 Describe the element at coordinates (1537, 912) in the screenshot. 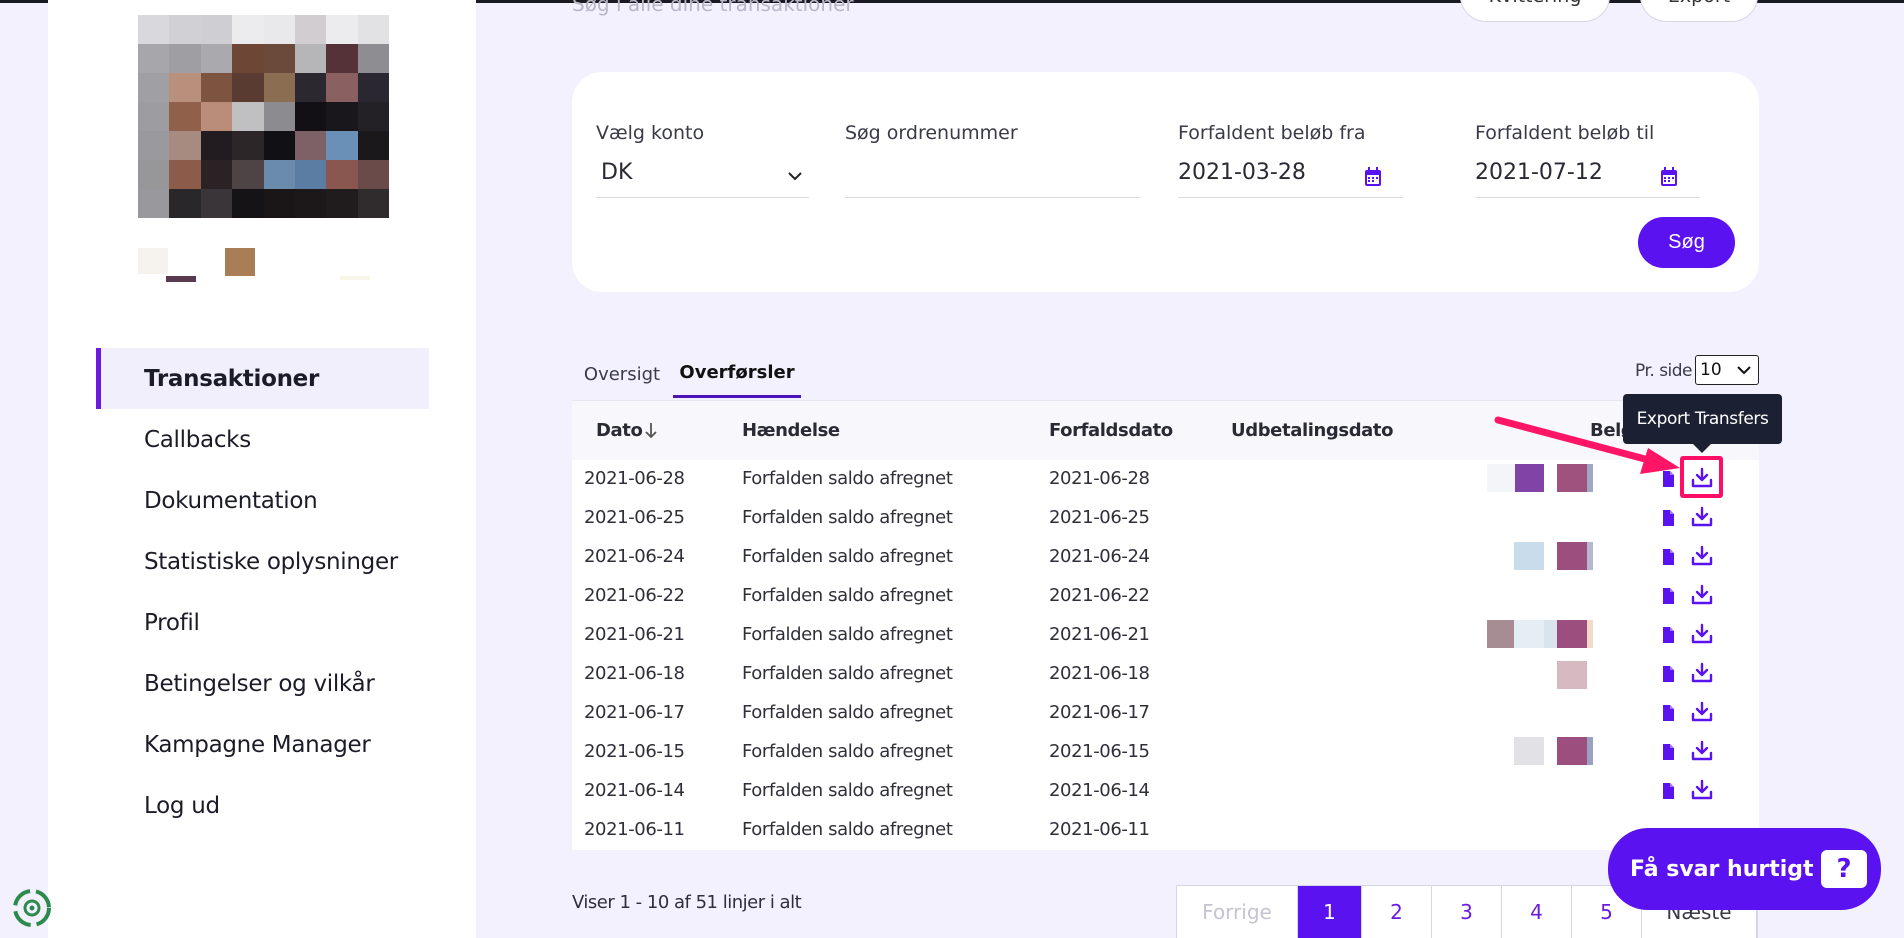

I see `pager-page-4: 4` at that location.